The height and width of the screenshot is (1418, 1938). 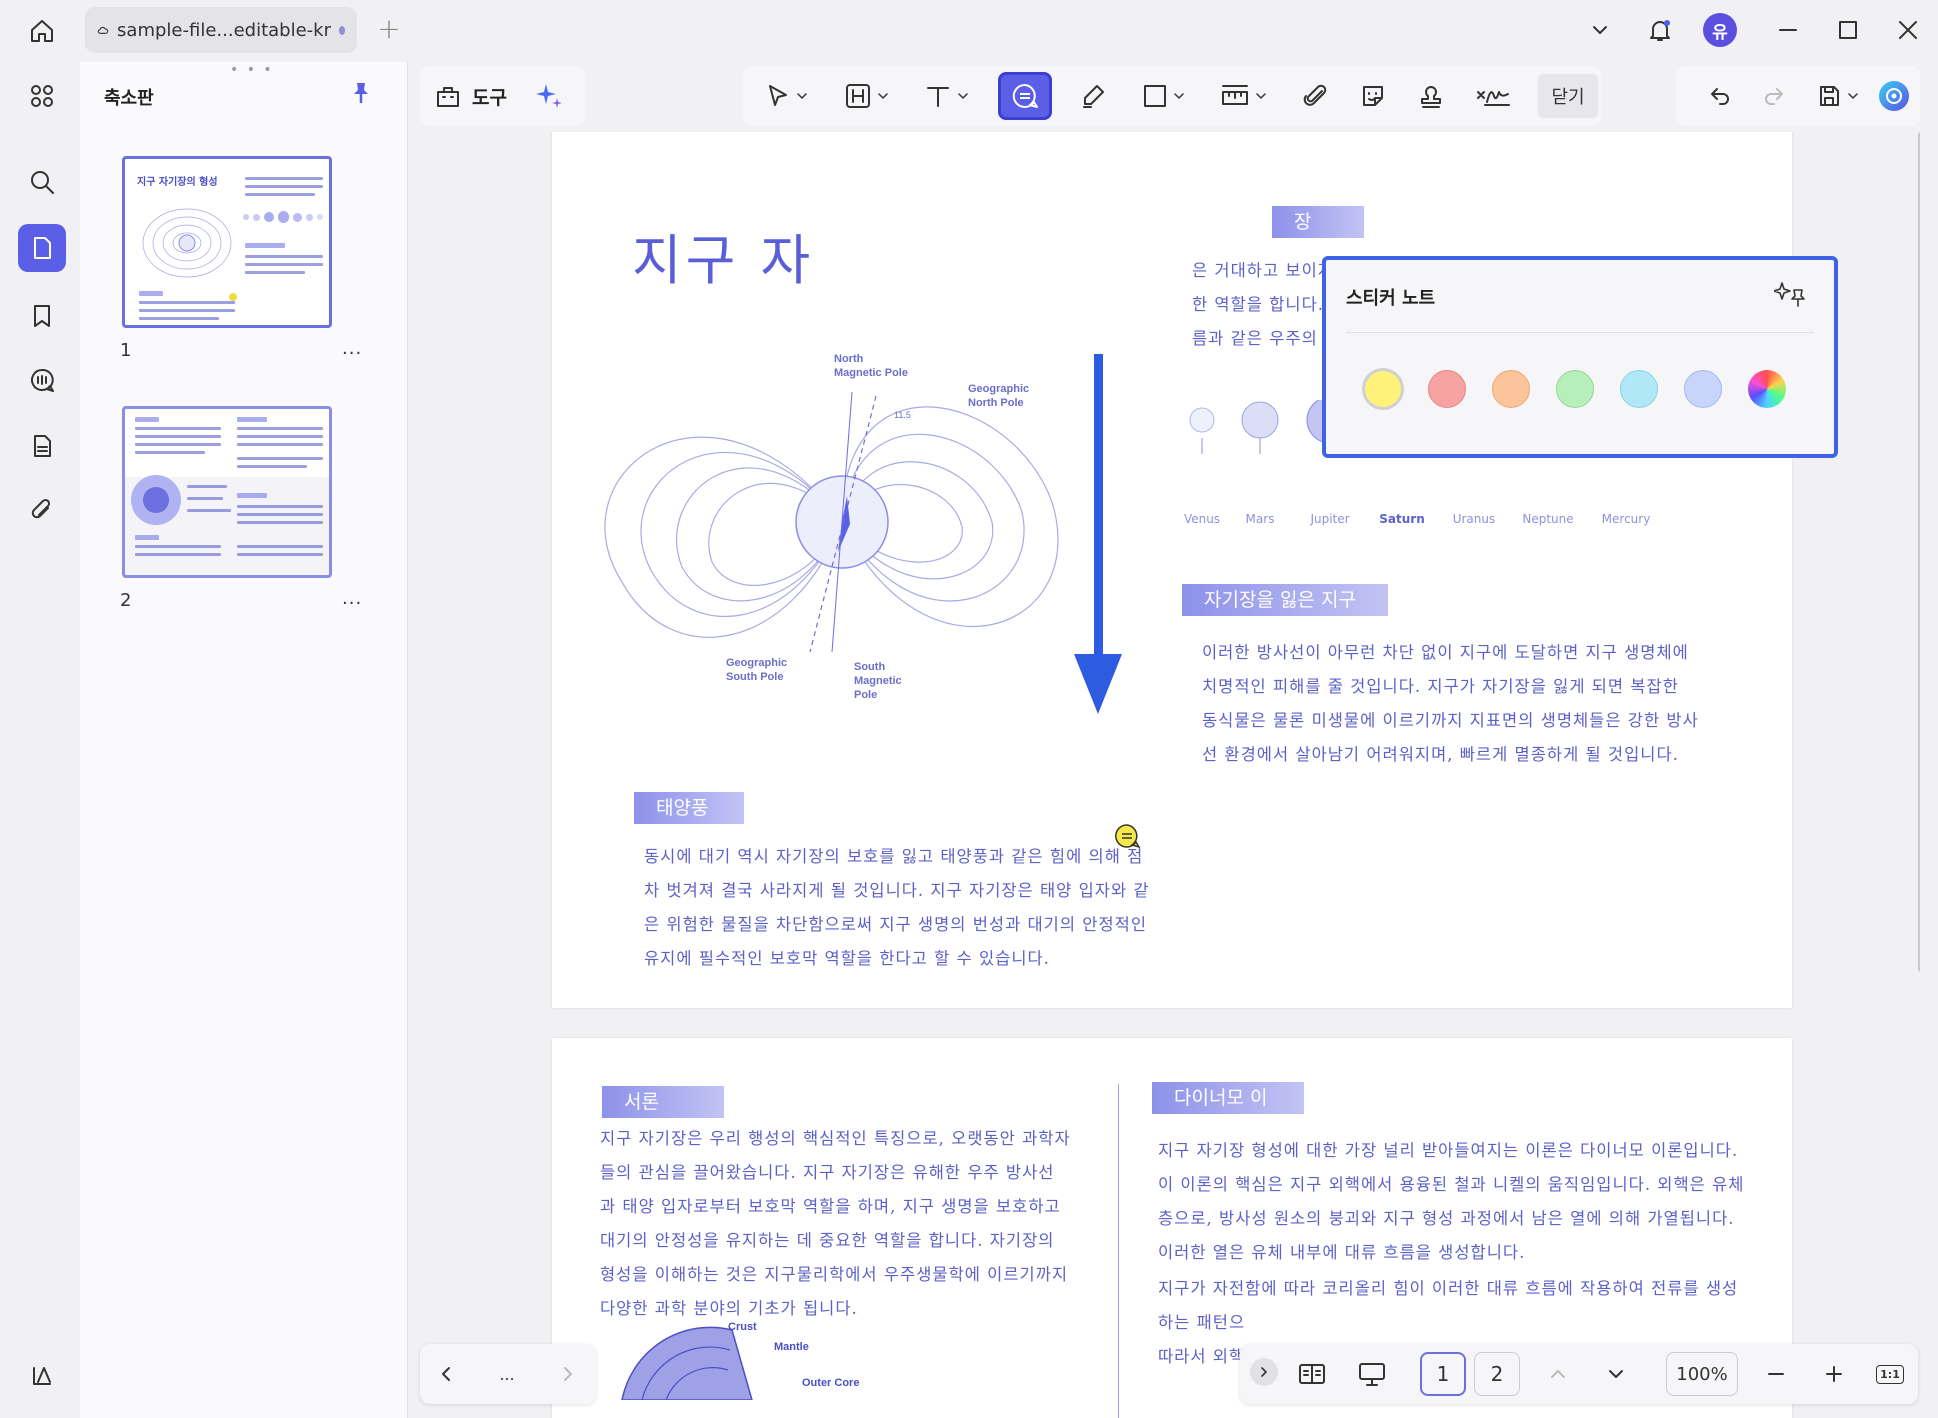 What do you see at coordinates (1919, 552) in the screenshot?
I see `vertical-scrollbar` at bounding box center [1919, 552].